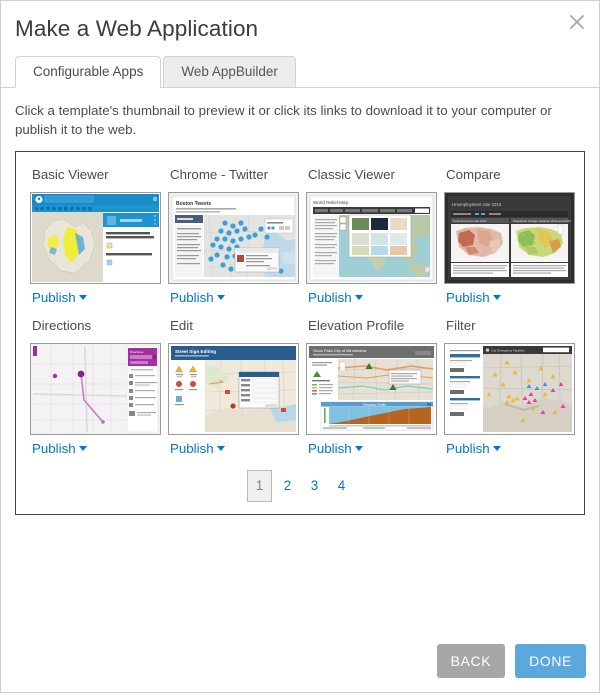 The image size is (602, 695). Describe the element at coordinates (62, 325) in the screenshot. I see `template-title: Directions` at that location.